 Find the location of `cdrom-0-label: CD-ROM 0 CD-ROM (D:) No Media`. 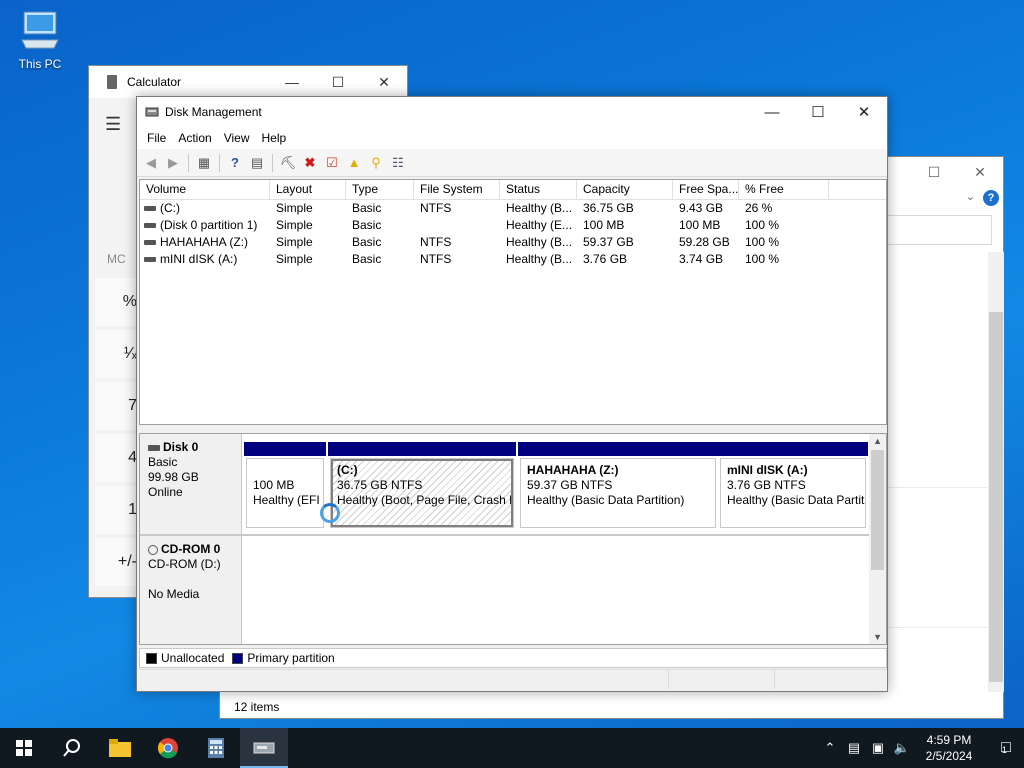

cdrom-0-label: CD-ROM 0 CD-ROM (D:) No Media is located at coordinates (191, 590).